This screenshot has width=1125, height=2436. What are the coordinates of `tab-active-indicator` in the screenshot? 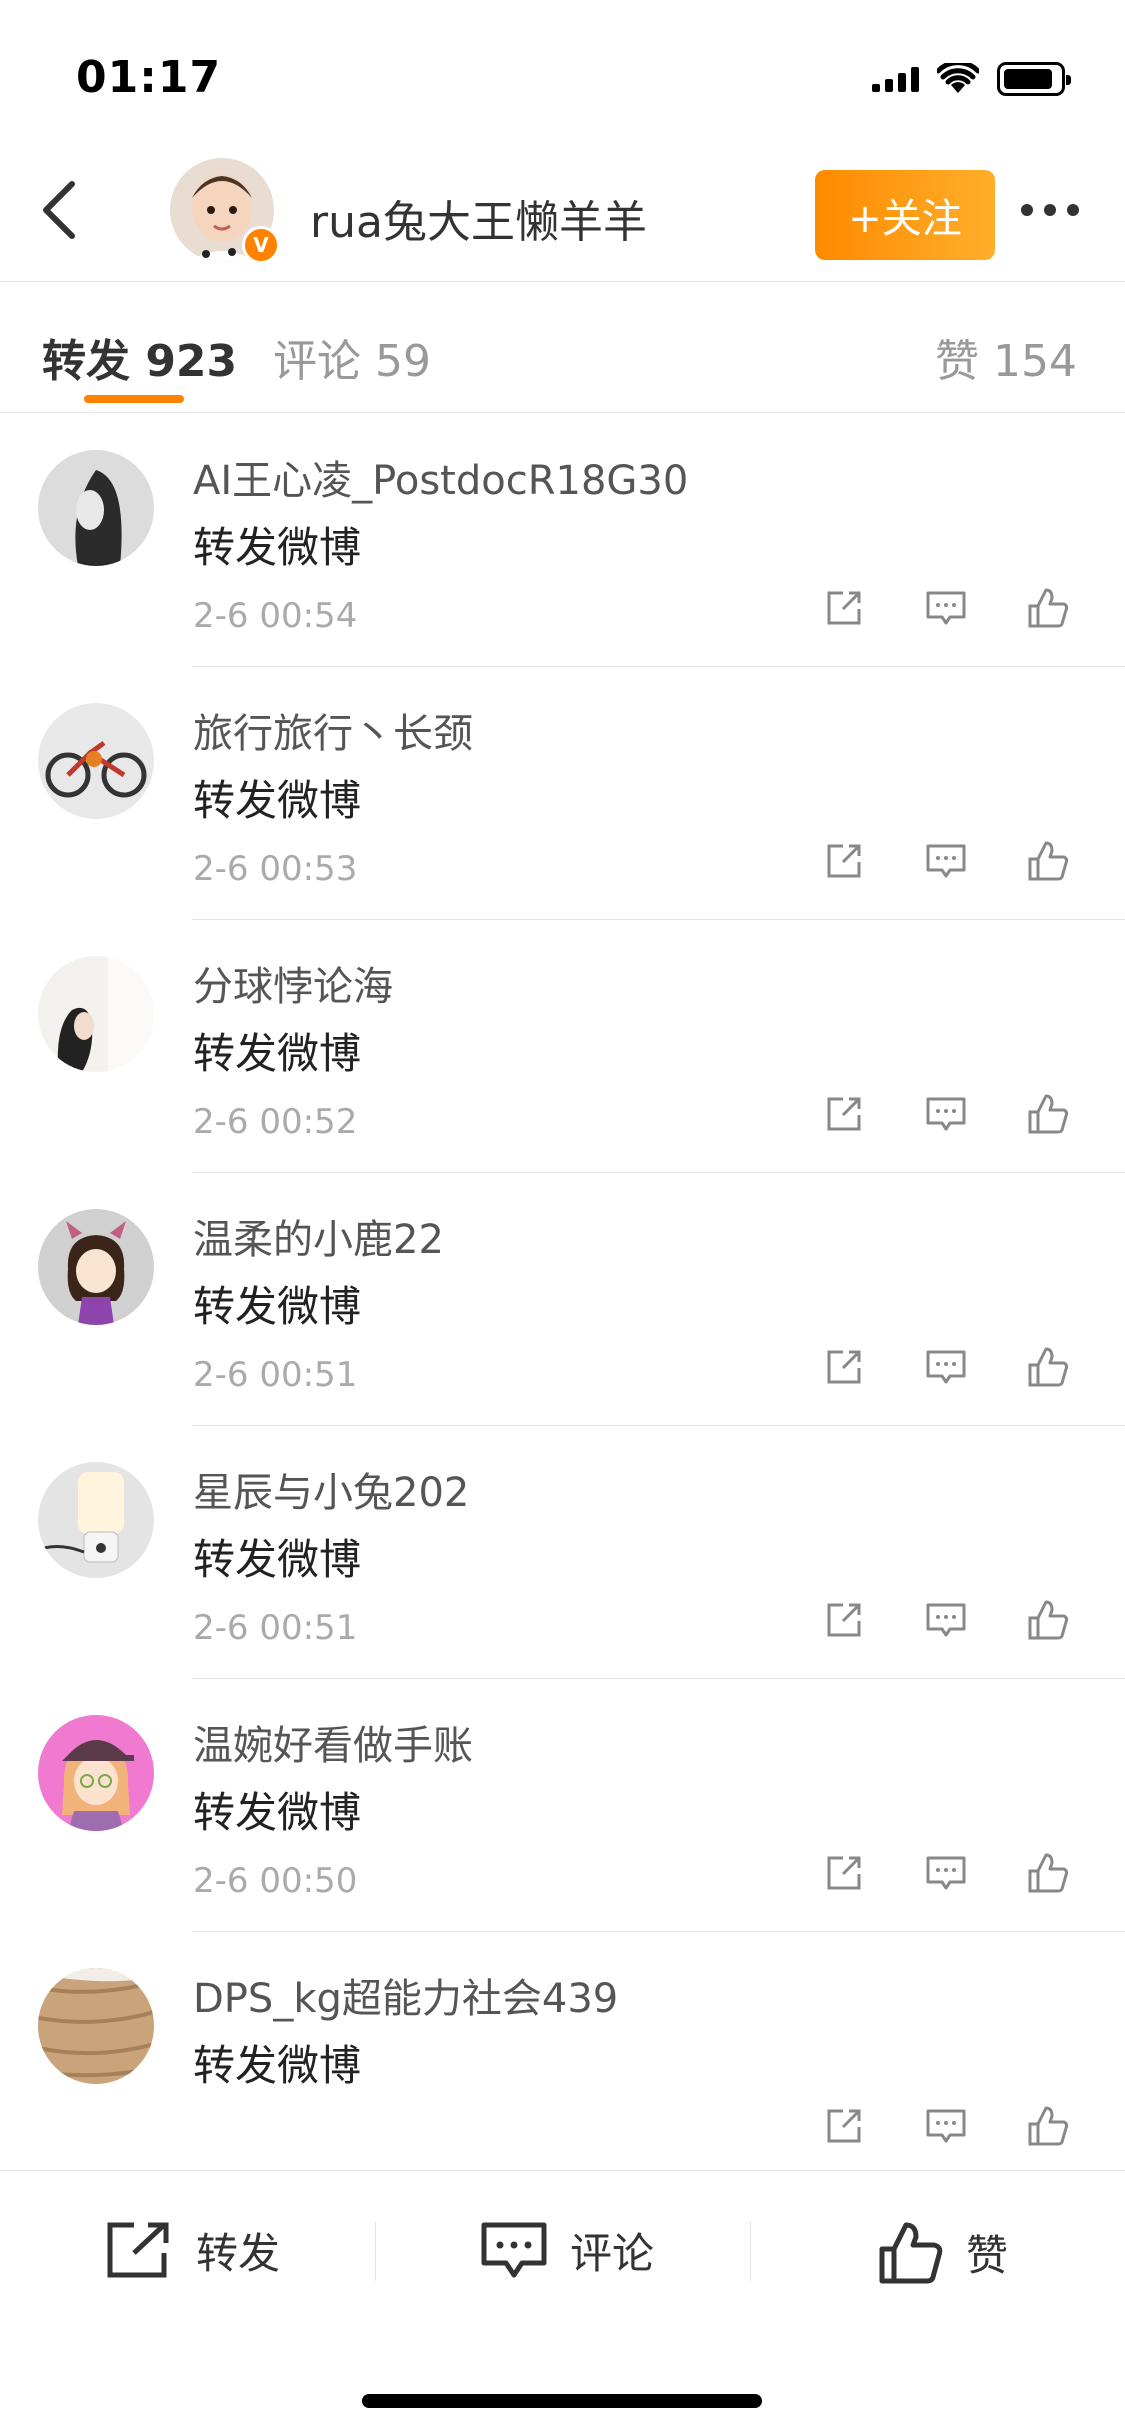 It's located at (134, 399).